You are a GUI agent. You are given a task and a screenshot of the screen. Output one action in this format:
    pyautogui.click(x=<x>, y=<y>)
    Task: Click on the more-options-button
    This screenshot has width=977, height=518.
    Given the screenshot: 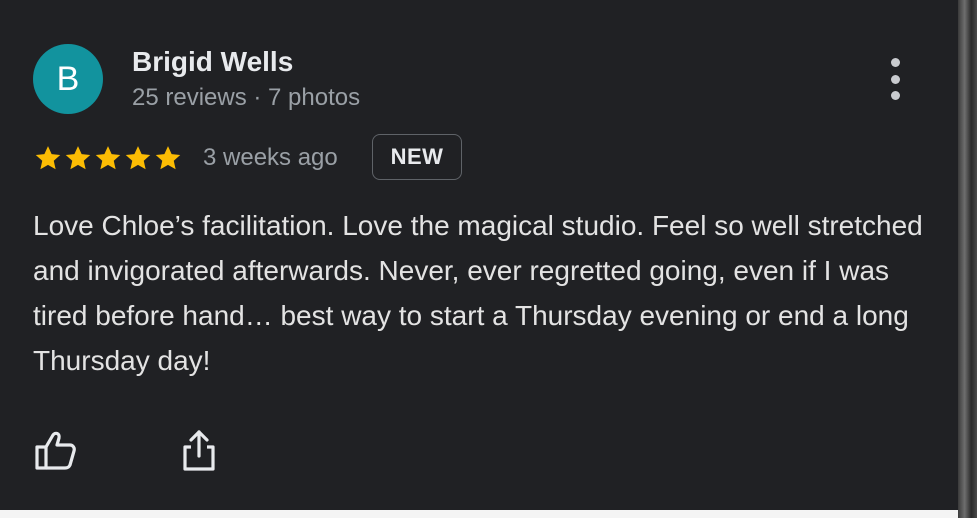 What is the action you would take?
    pyautogui.click(x=895, y=79)
    